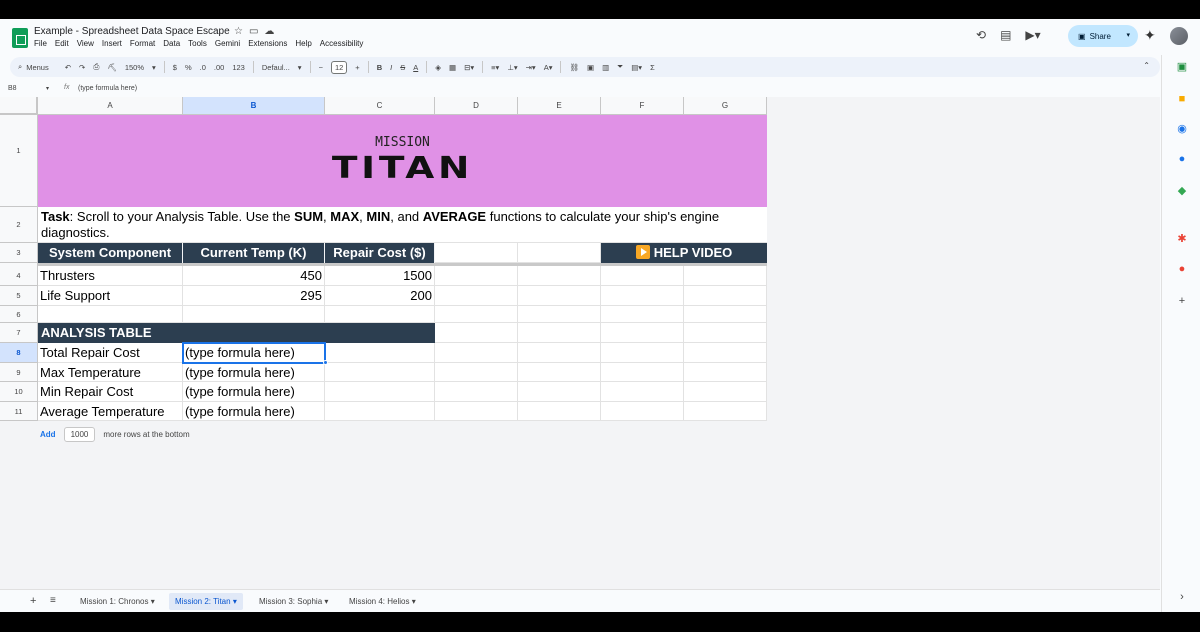 This screenshot has width=1200, height=632. What do you see at coordinates (254, 276) in the screenshot?
I see `cell-temp-thrusters: 450` at bounding box center [254, 276].